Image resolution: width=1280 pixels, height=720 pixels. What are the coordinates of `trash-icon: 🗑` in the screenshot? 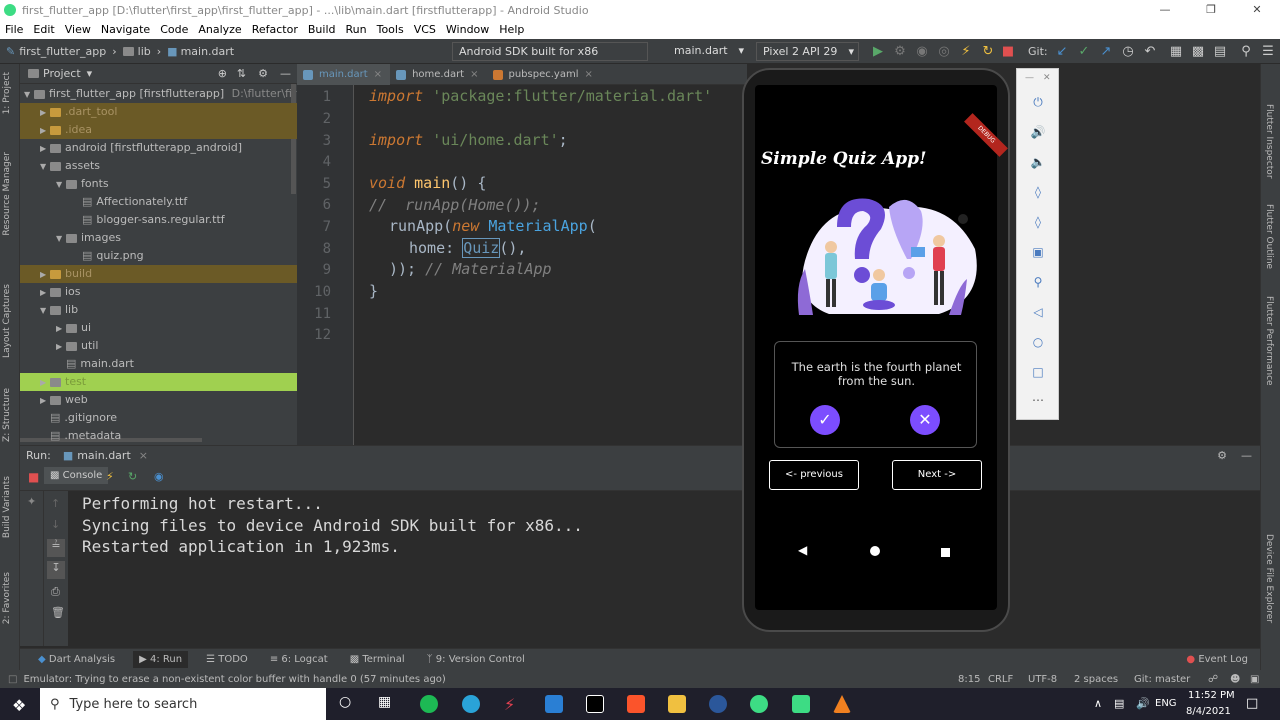 It's located at (58, 612).